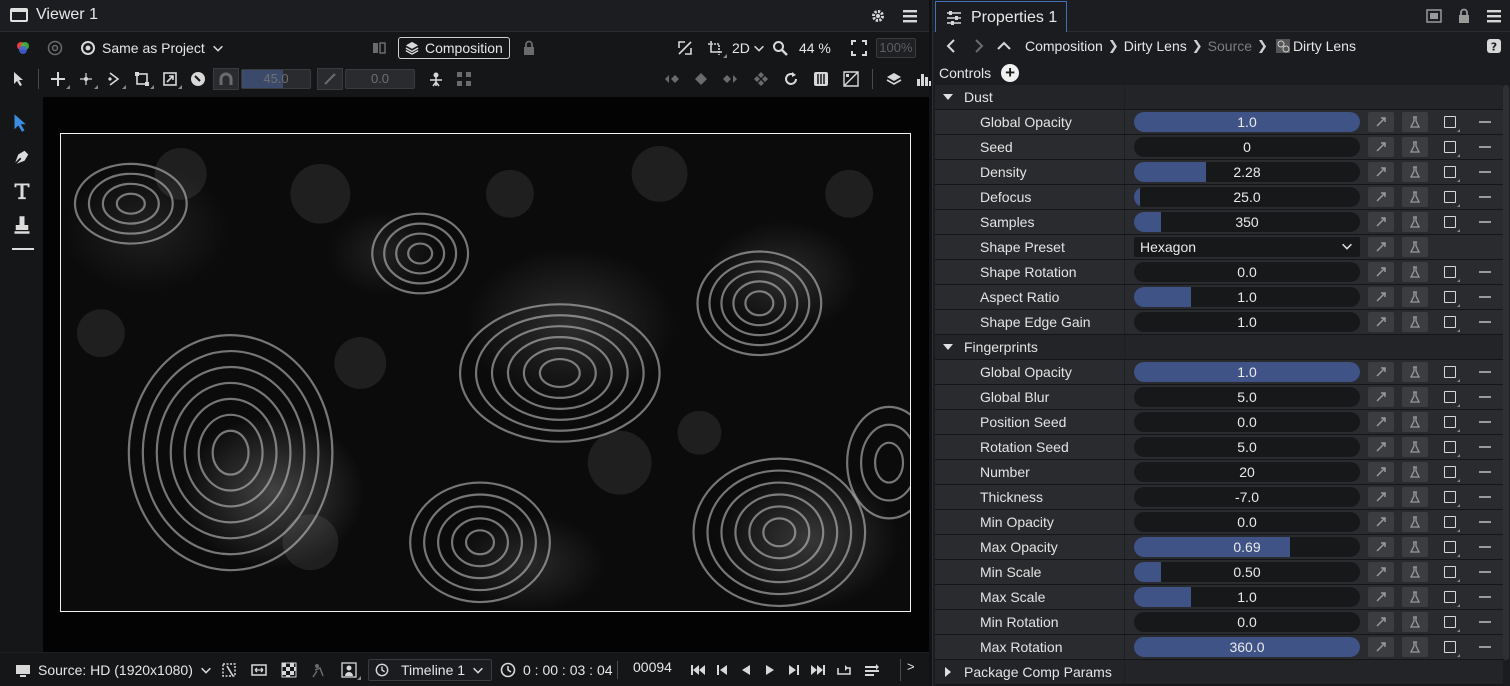  What do you see at coordinates (821, 79) in the screenshot?
I see `channel-adjust-icon` at bounding box center [821, 79].